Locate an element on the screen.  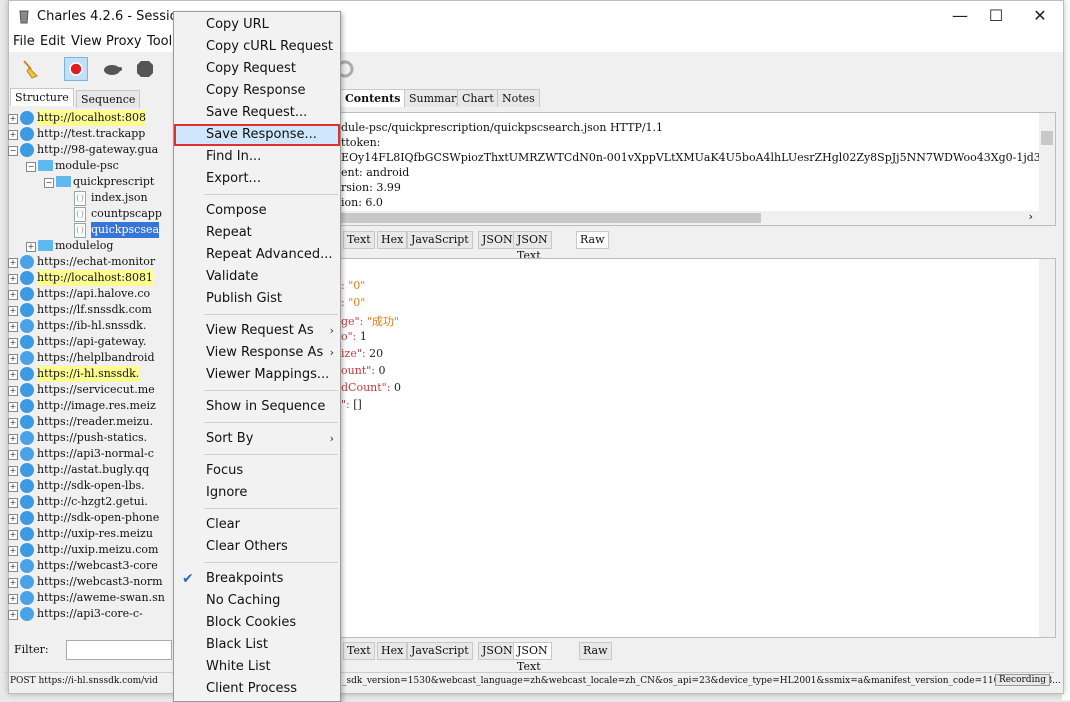
menu-item-breakpoints: ✔ Breakpoints is located at coordinates (257, 579).